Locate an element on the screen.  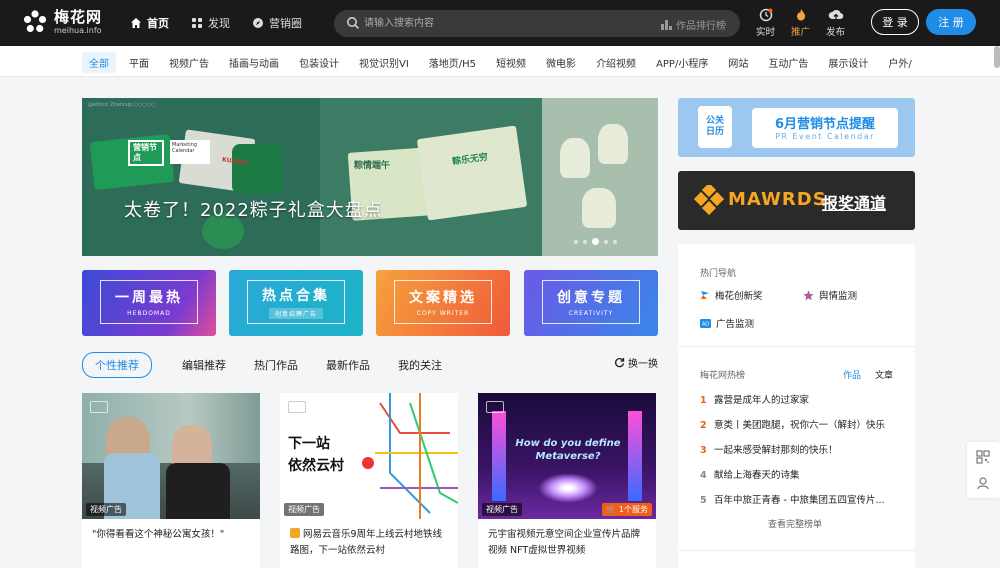
quick-card-title: 一周最热 is located at coordinates (149, 298).